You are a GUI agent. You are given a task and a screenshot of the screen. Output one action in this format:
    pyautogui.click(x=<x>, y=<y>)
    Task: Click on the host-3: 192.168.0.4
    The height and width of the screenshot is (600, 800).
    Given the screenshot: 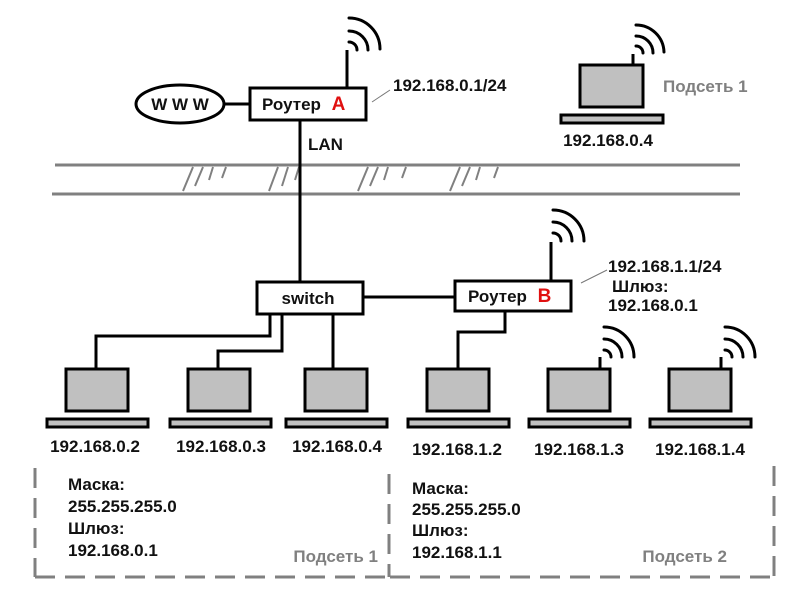 What is the action you would take?
    pyautogui.click(x=336, y=411)
    